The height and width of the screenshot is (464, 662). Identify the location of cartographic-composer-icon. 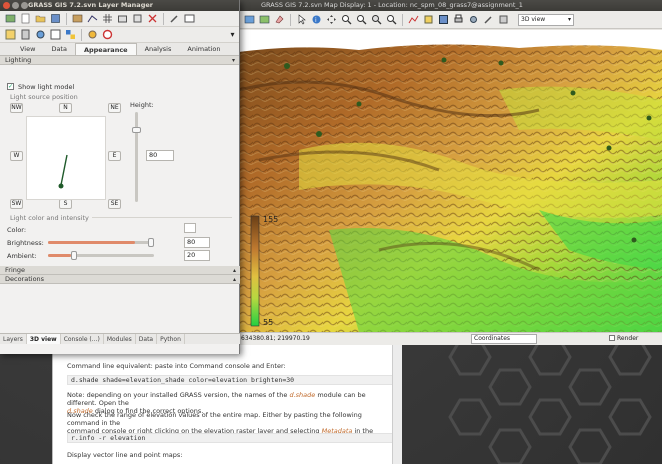
(55, 34).